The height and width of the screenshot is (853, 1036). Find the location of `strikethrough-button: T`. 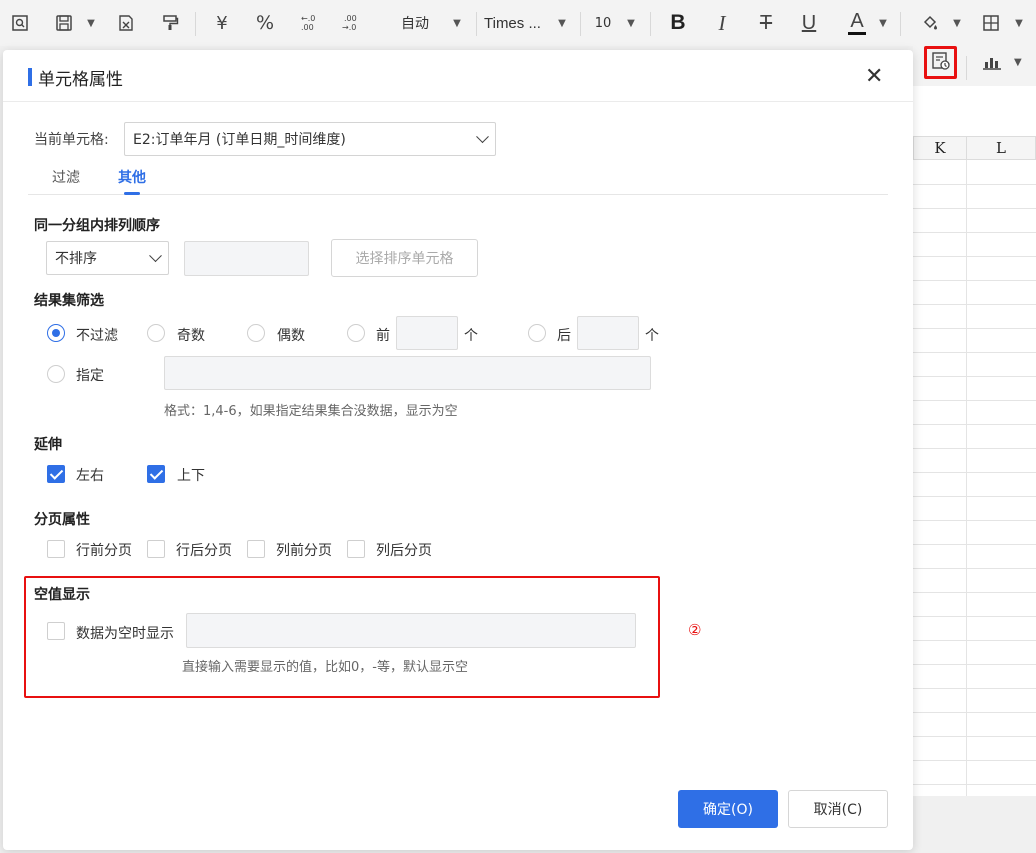

strikethrough-button: T is located at coordinates (766, 23).